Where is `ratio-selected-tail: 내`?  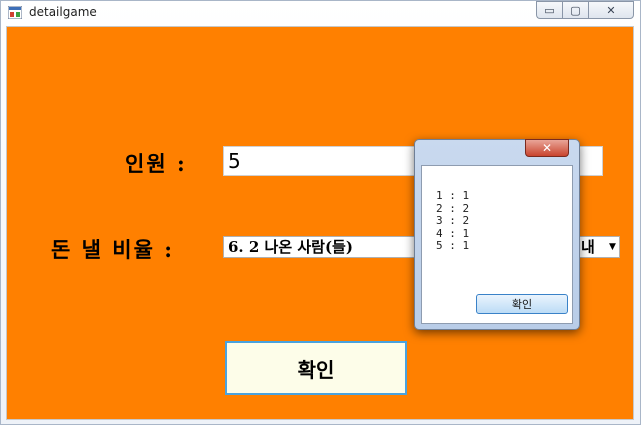 ratio-selected-tail: 내 is located at coordinates (588, 247).